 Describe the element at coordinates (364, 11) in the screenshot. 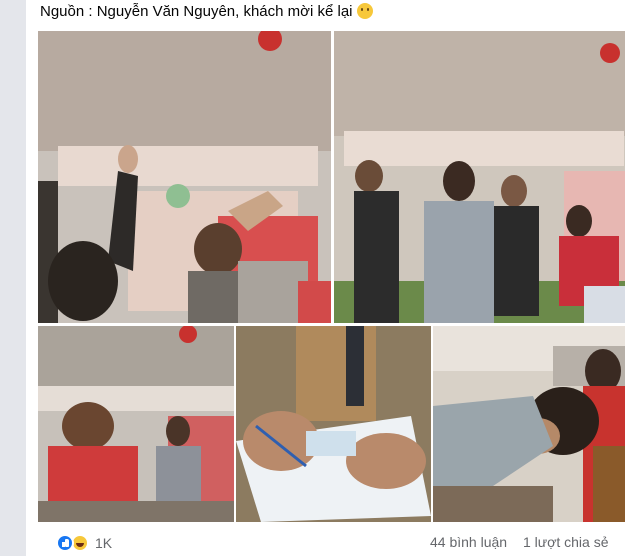

I see `crying-face-icon` at that location.